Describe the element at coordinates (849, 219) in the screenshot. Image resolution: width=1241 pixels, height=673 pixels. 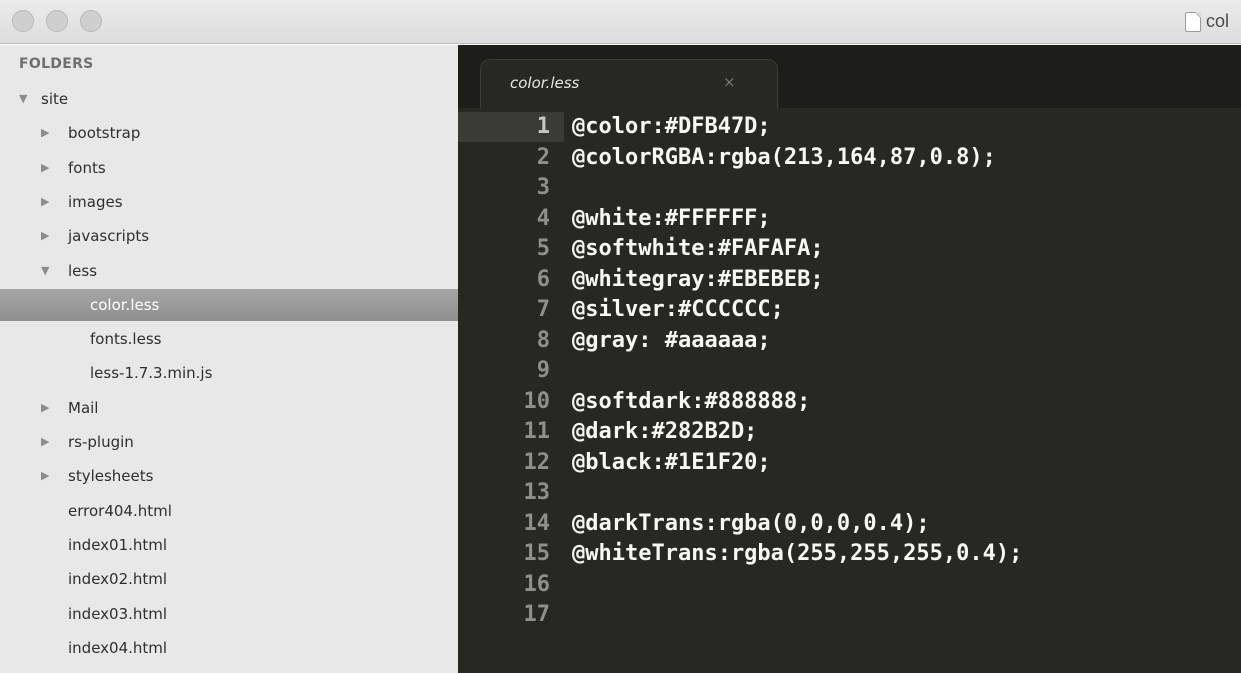
I see `code-line: 4 @white:#FFFFFF;` at that location.